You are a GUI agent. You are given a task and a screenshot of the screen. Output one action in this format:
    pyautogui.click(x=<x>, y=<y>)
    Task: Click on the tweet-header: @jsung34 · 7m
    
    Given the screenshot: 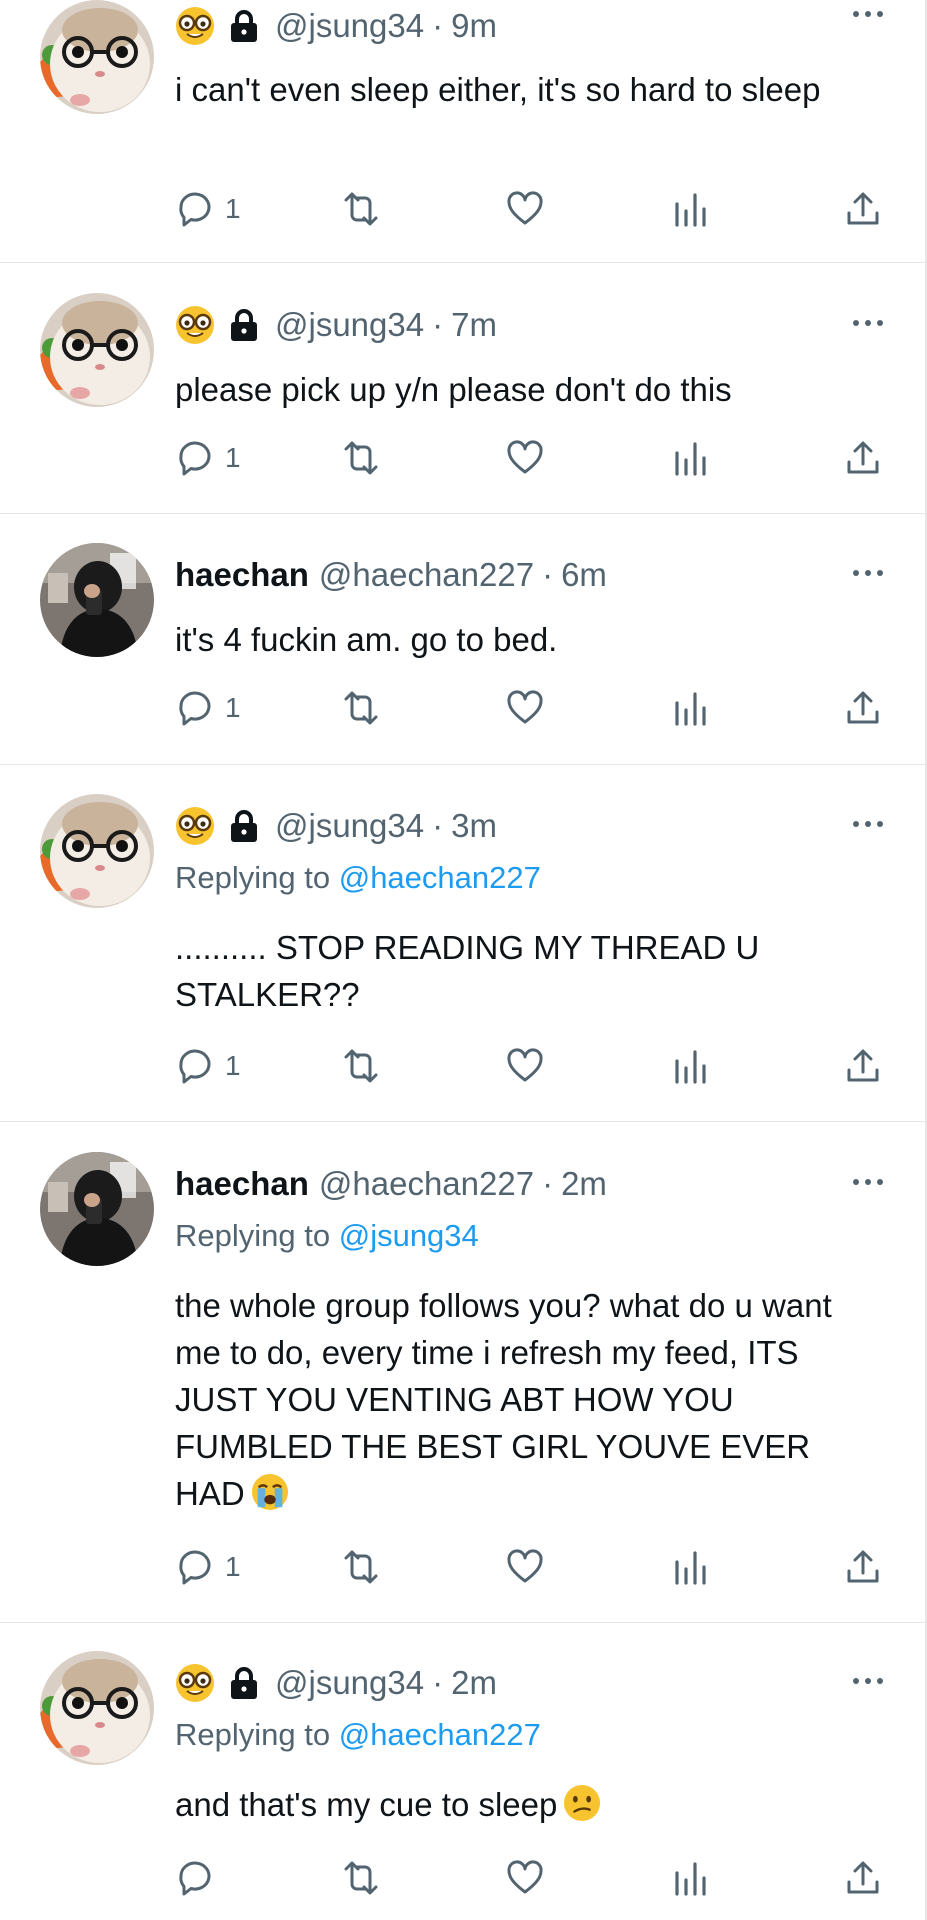 What is the action you would take?
    pyautogui.click(x=336, y=325)
    